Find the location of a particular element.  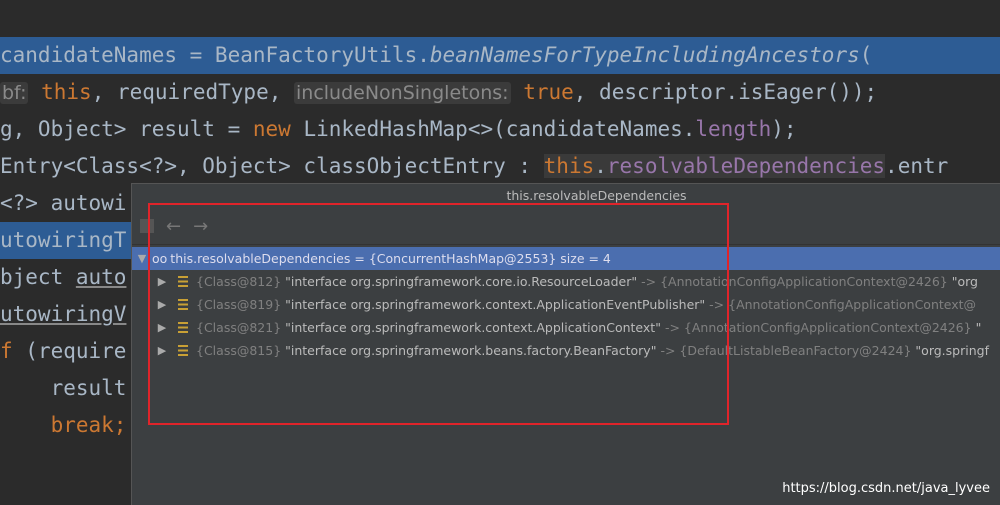

code-text: , descriptor.isEager()); is located at coordinates (725, 92).